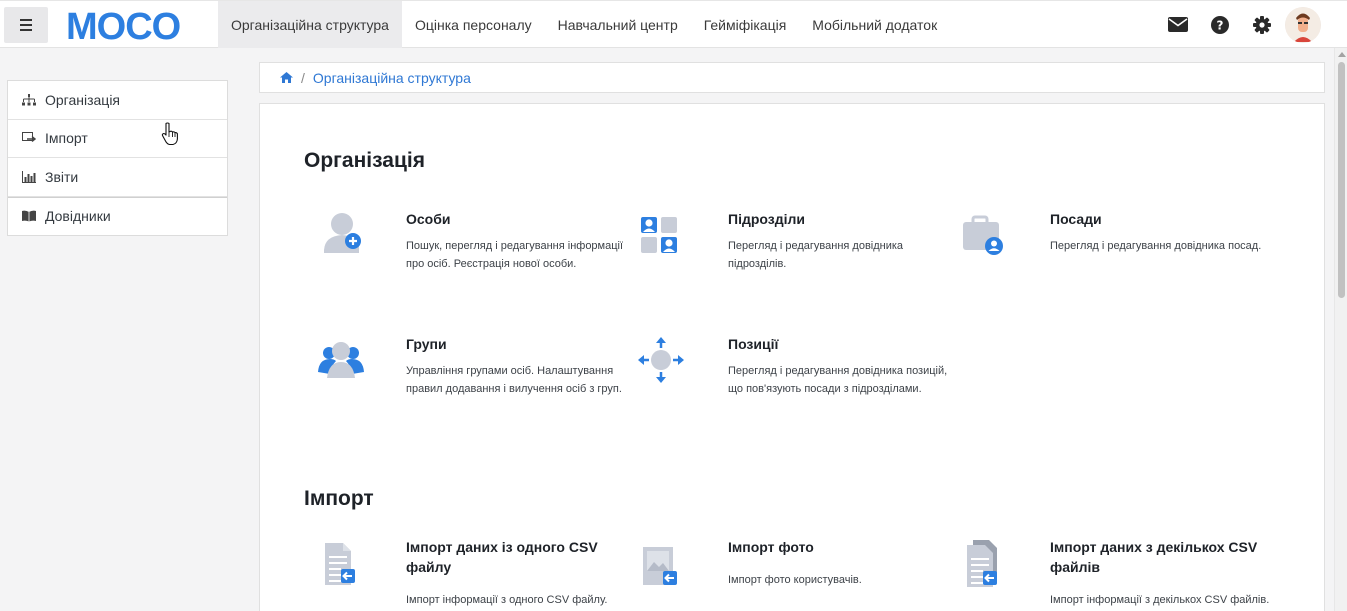 The height and width of the screenshot is (611, 1347). Describe the element at coordinates (286, 77) in the screenshot. I see `home-icon` at that location.